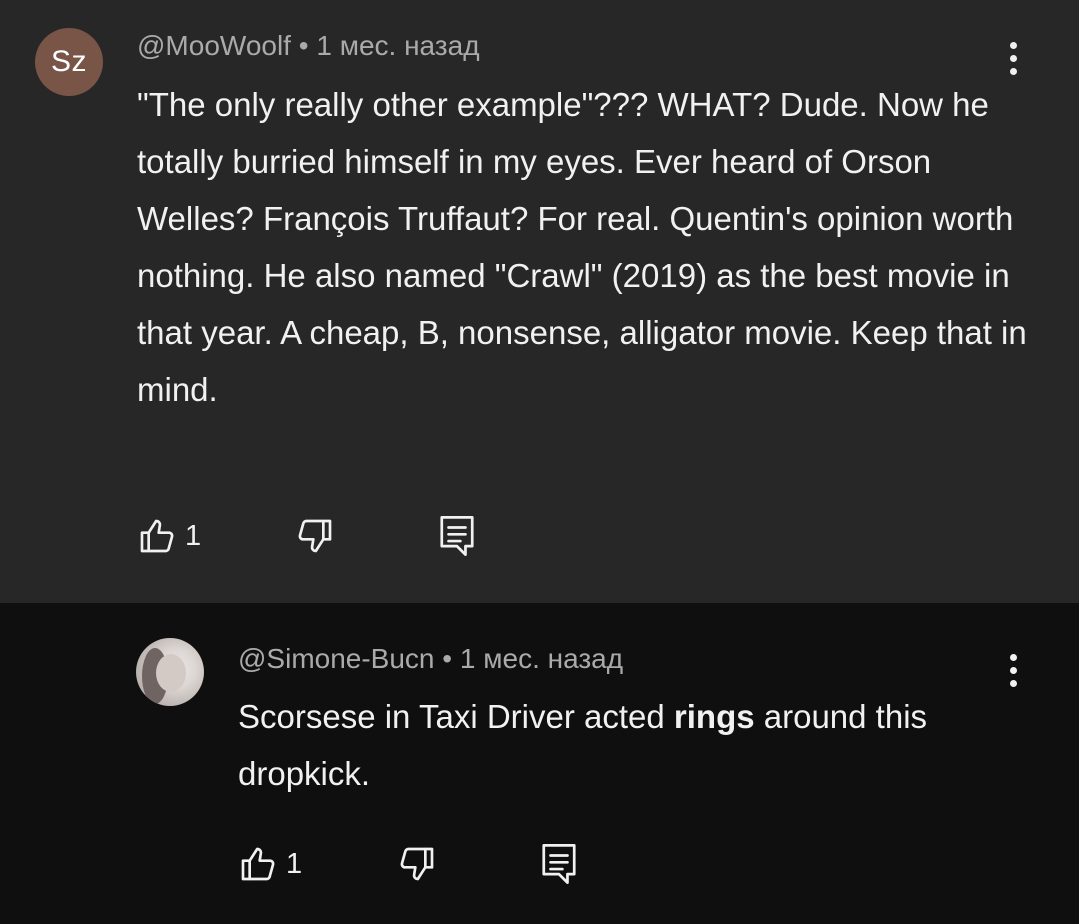  I want to click on comment-header: @Simone-Bucn • 1 мес. назад, so click(430, 659).